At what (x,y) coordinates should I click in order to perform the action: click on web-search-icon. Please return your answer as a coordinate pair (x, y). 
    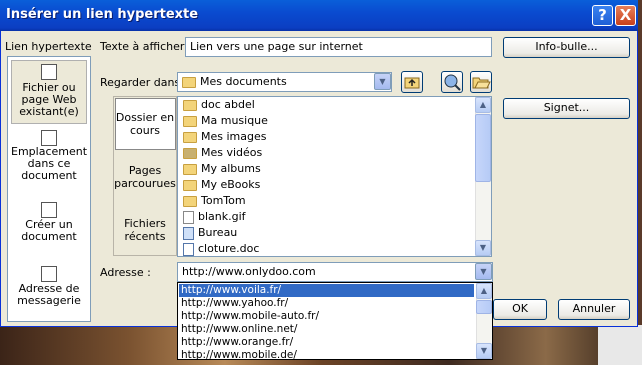
    Looking at the image, I should click on (452, 82).